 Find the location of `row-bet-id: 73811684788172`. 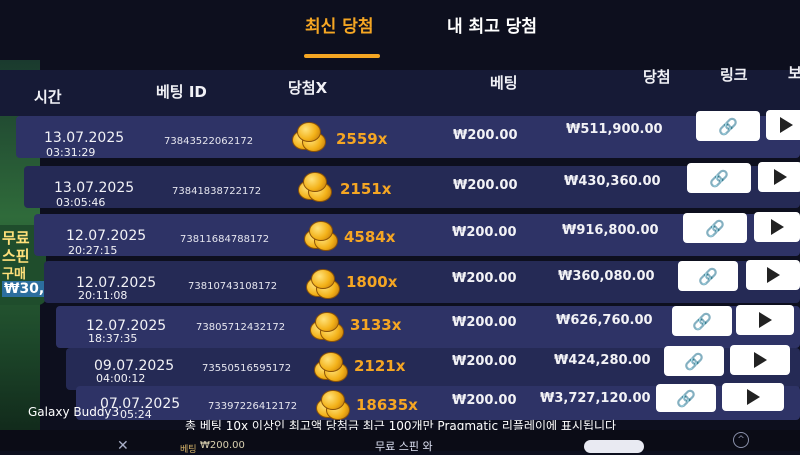

row-bet-id: 73811684788172 is located at coordinates (225, 239).